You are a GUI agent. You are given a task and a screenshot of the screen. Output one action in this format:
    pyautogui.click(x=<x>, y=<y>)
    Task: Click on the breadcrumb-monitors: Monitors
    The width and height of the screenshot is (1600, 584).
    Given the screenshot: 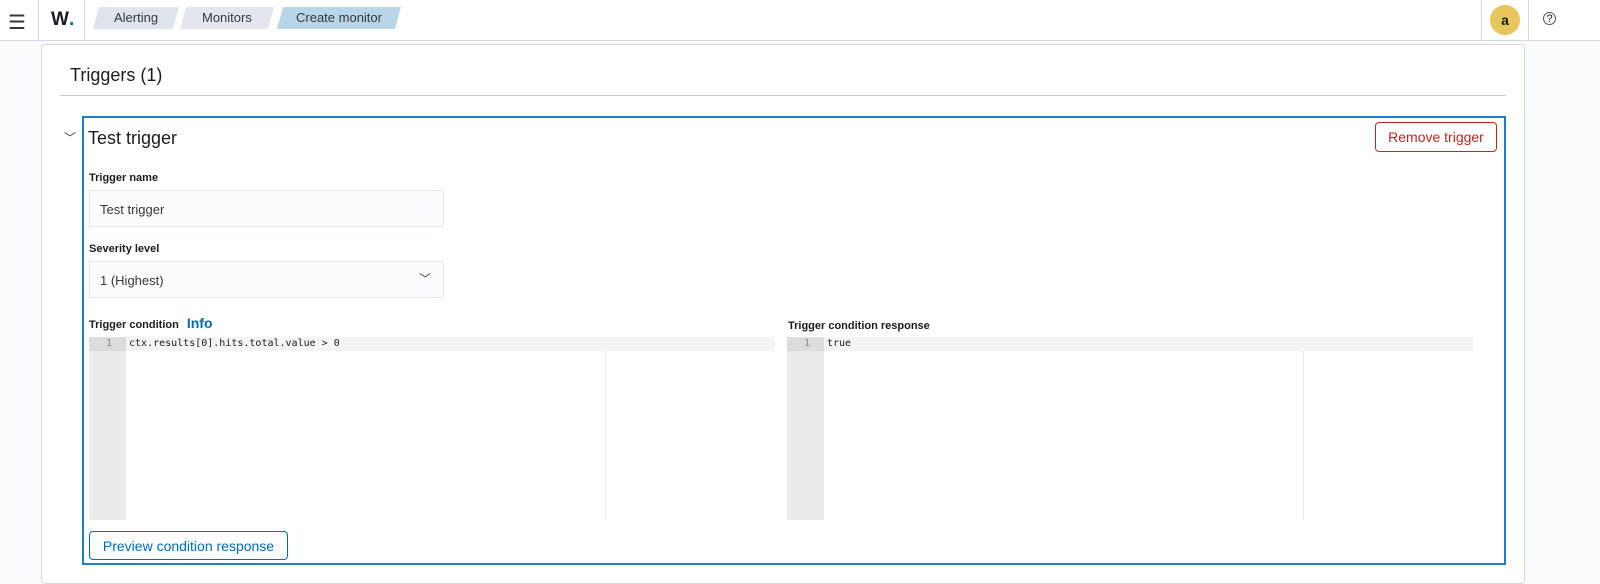 What is the action you would take?
    pyautogui.click(x=227, y=18)
    